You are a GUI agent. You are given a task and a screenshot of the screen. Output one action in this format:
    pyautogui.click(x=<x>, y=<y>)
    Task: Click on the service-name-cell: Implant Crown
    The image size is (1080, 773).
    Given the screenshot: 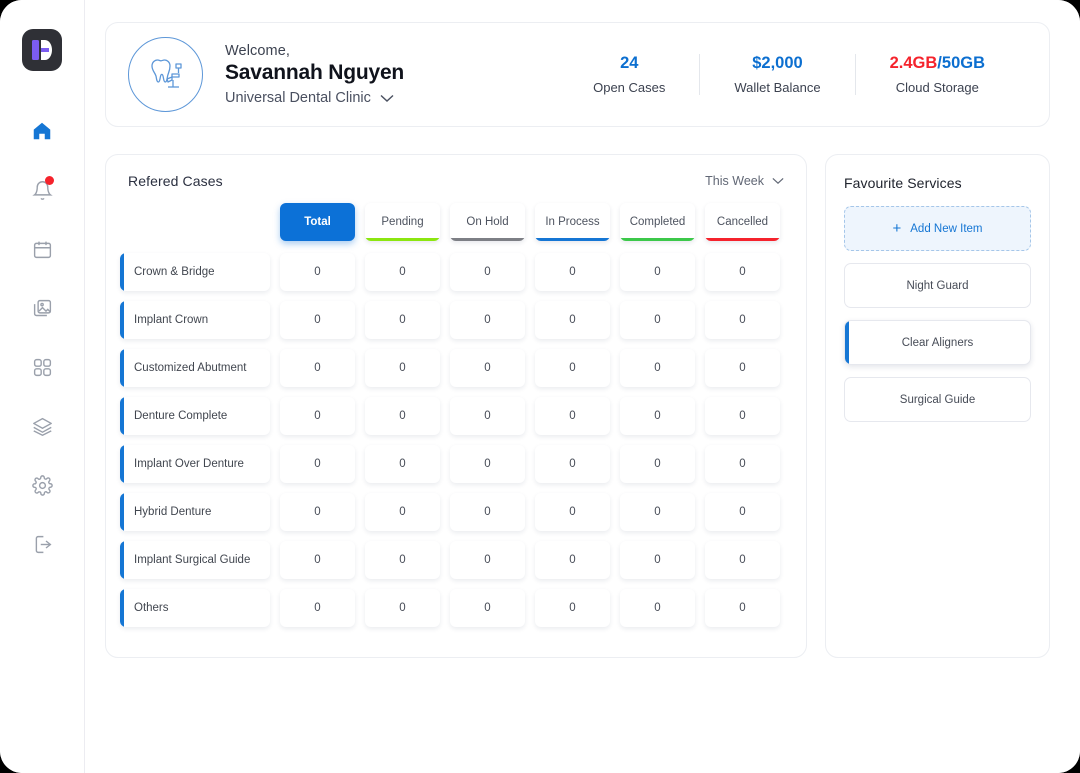 What is the action you would take?
    pyautogui.click(x=195, y=320)
    